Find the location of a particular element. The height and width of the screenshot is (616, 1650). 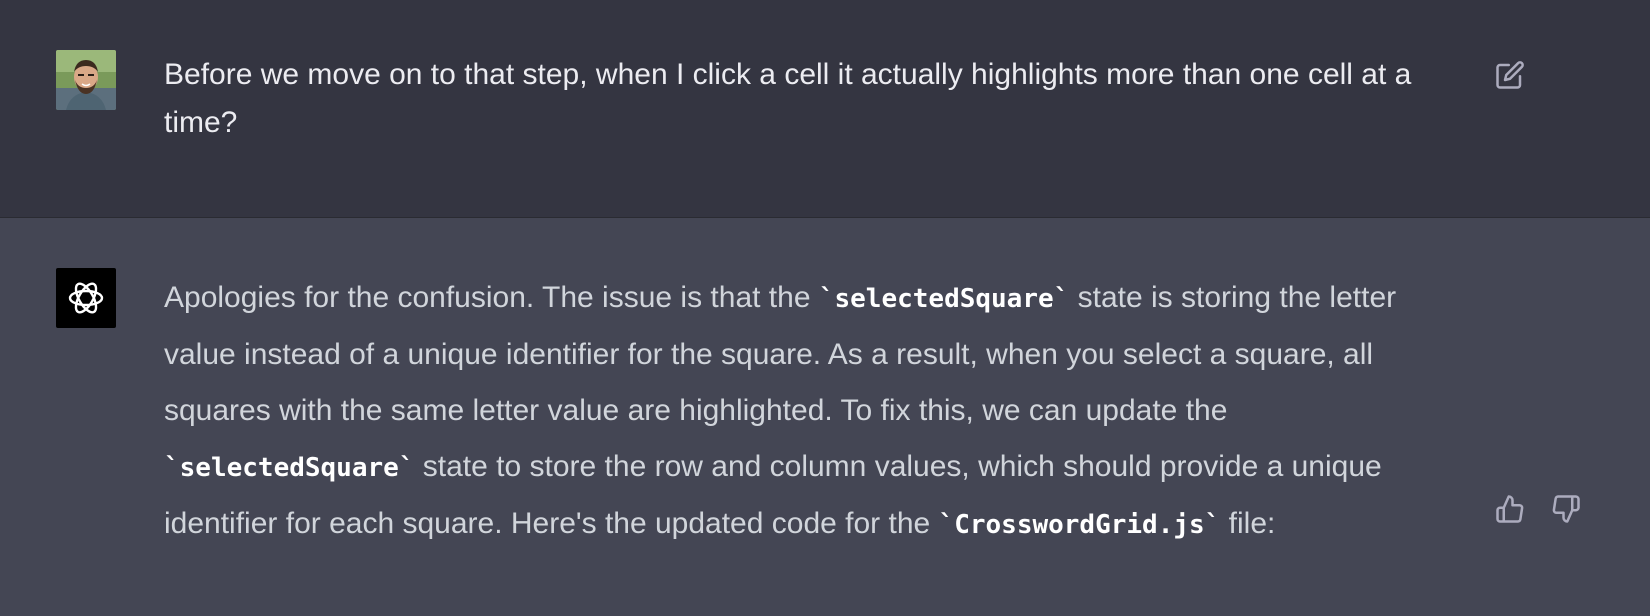

assistant-text-segment: file: is located at coordinates (1248, 523).